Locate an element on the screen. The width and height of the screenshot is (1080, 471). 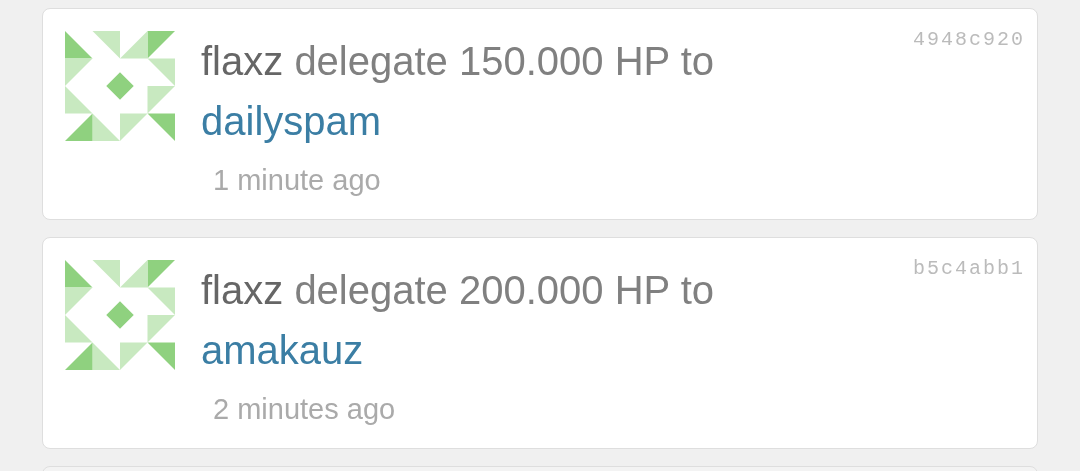
user-link: dailyspam is located at coordinates (291, 121).